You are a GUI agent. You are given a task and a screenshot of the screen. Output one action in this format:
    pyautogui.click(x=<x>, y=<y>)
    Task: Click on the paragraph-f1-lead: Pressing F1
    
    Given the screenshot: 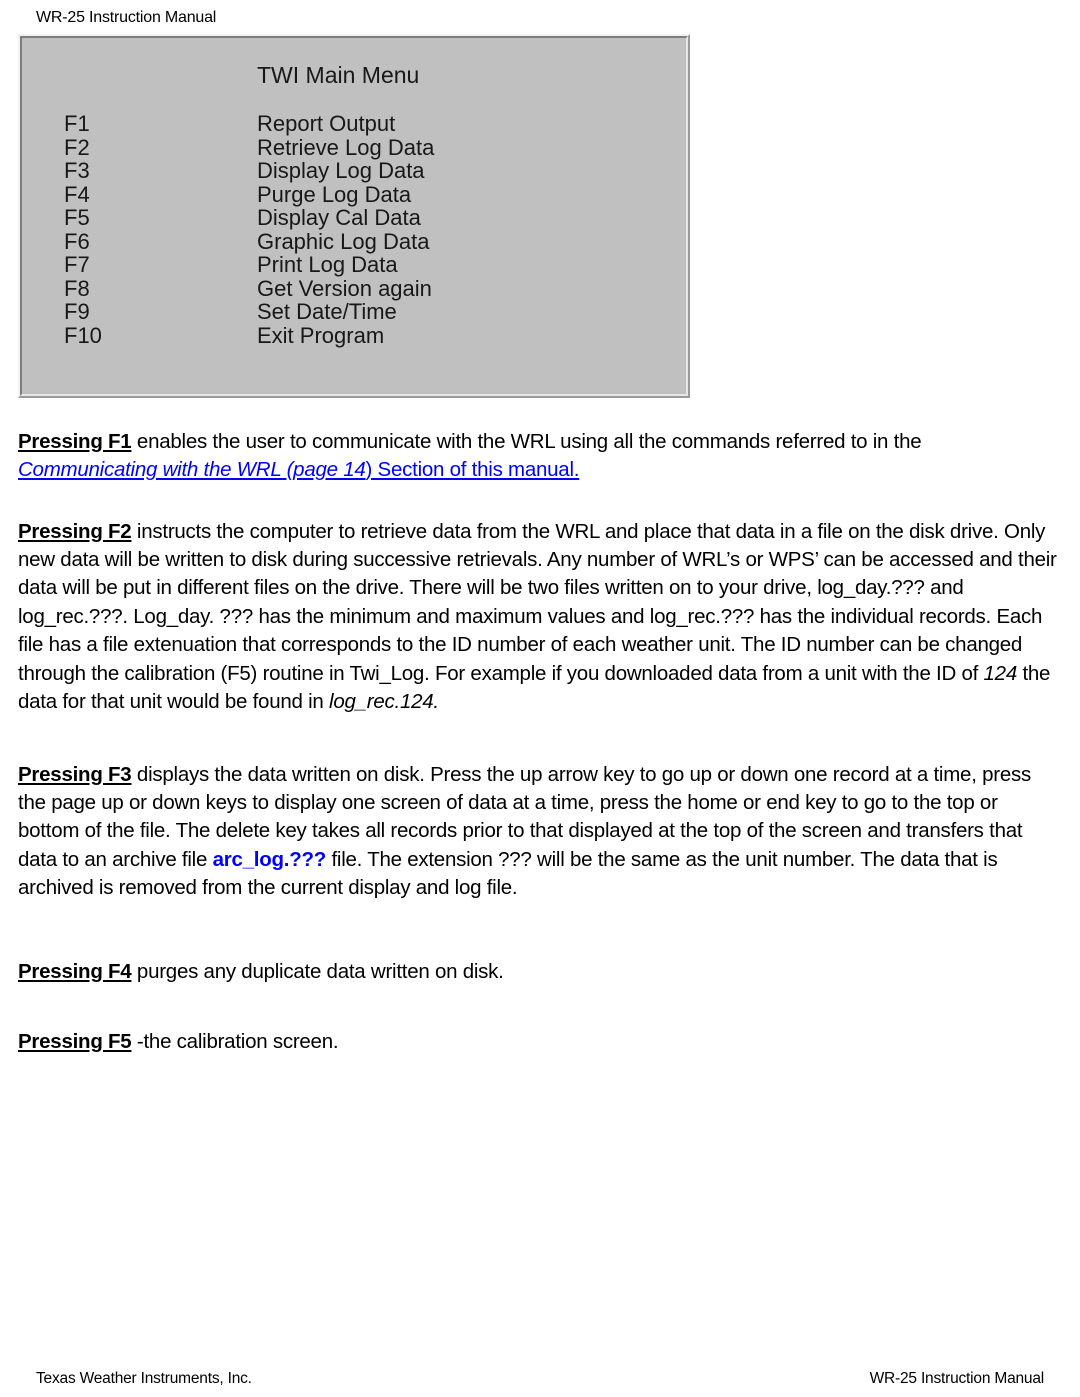 What is the action you would take?
    pyautogui.click(x=75, y=441)
    